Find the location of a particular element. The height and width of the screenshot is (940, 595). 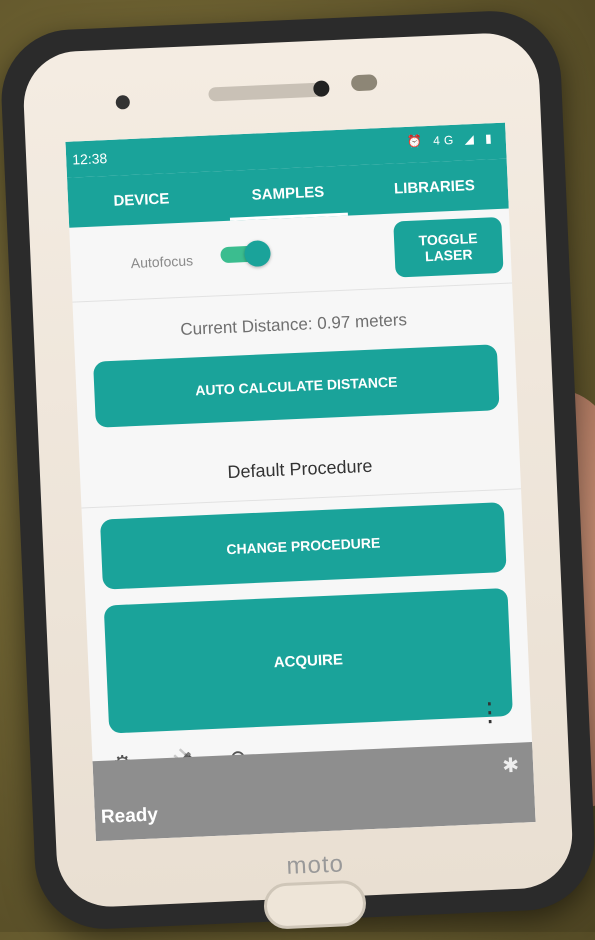

front-flash is located at coordinates (364, 83).